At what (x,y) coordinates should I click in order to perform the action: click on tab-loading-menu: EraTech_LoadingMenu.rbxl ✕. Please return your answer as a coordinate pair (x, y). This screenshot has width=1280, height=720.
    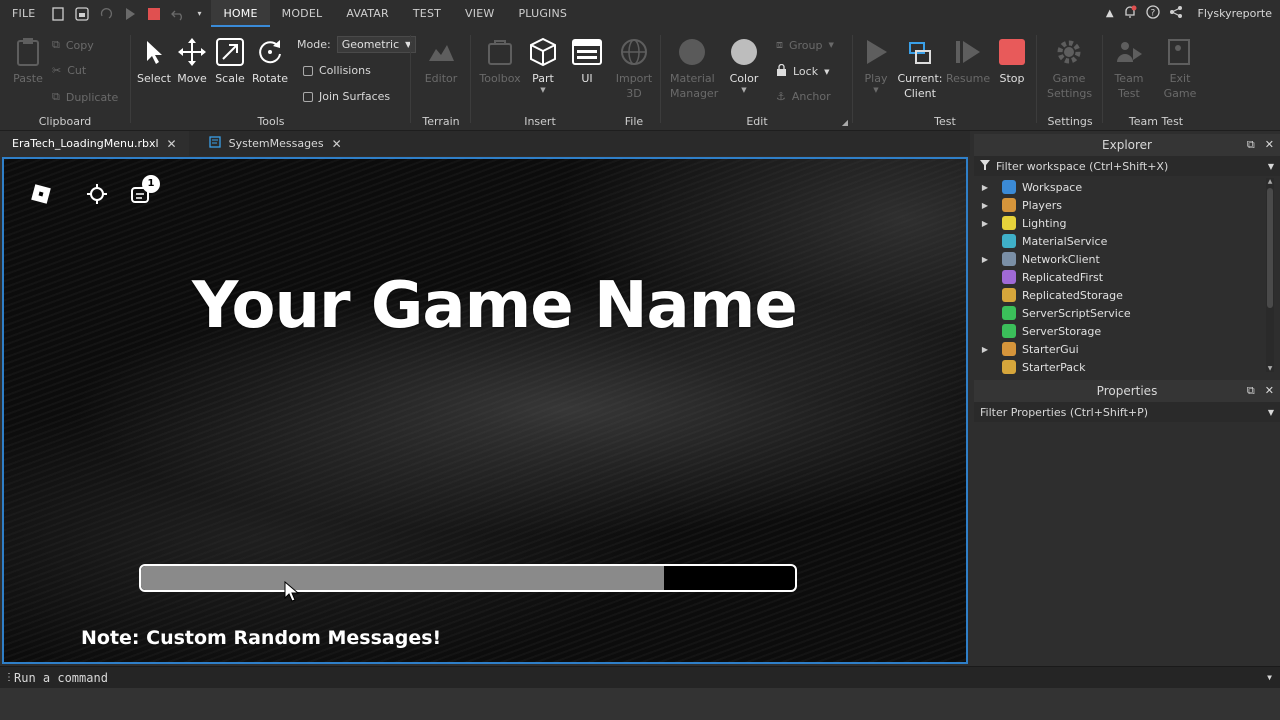
    Looking at the image, I should click on (94, 143).